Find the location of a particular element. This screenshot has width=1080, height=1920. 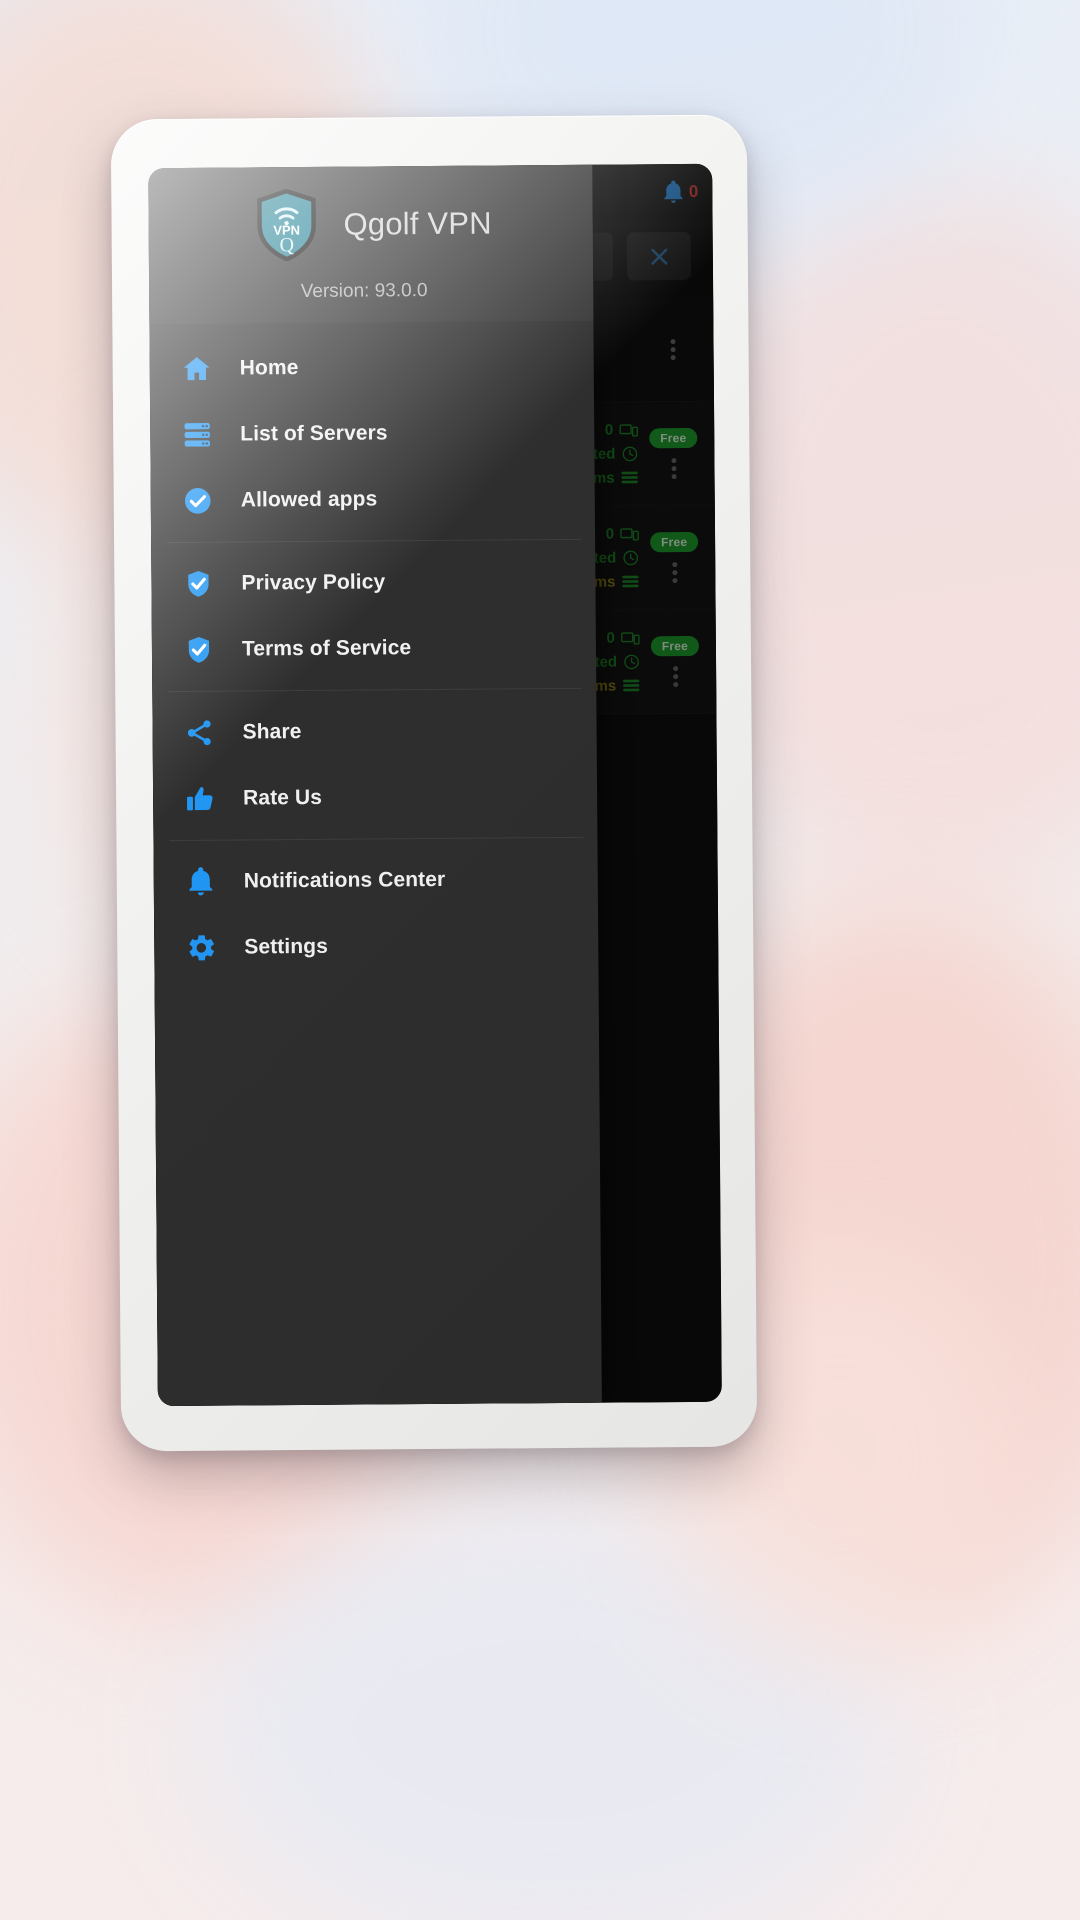

sidebar-item-terms-of-service: Terms of Service is located at coordinates (374, 648).